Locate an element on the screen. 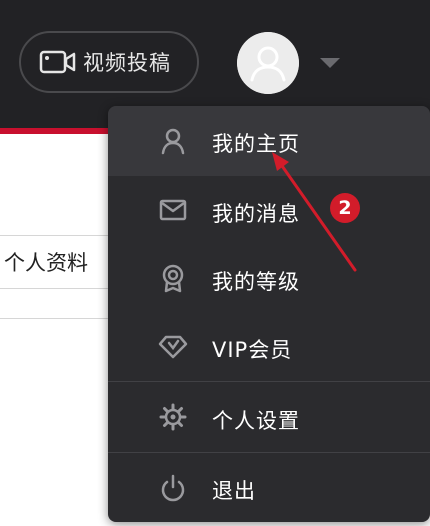 The height and width of the screenshot is (526, 430). menu-item-home: 我的主页 is located at coordinates (269, 141).